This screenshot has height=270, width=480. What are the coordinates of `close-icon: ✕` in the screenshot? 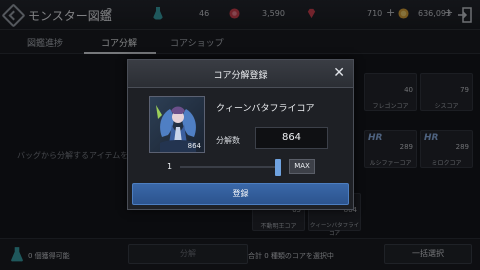 It's located at (339, 73).